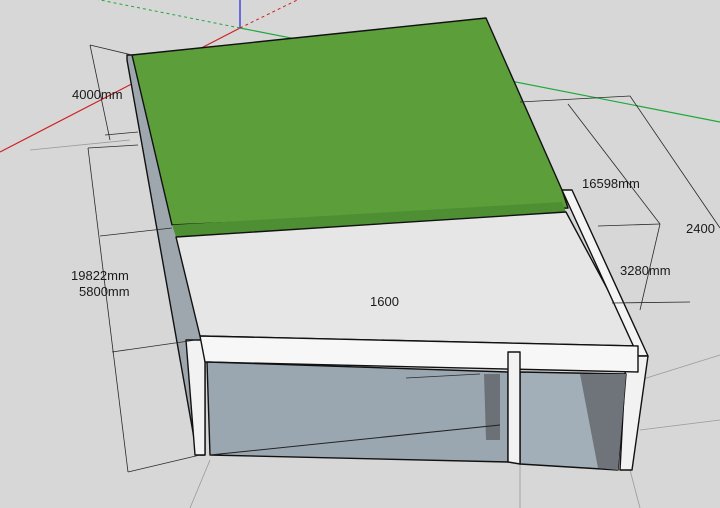  Describe the element at coordinates (611, 183) in the screenshot. I see `dim-16598mm: 16598mm` at that location.